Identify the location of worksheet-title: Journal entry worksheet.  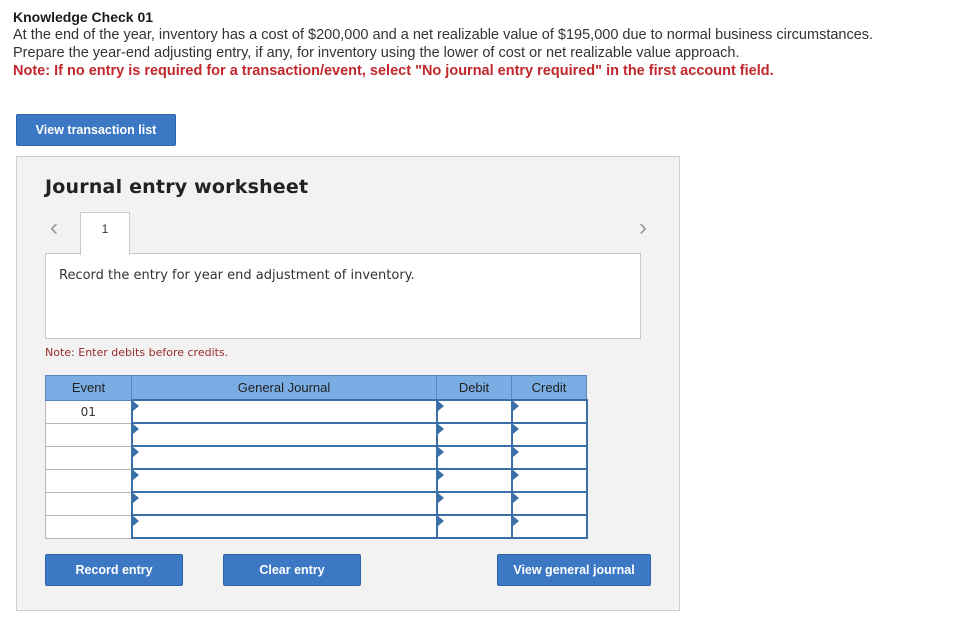
(177, 187).